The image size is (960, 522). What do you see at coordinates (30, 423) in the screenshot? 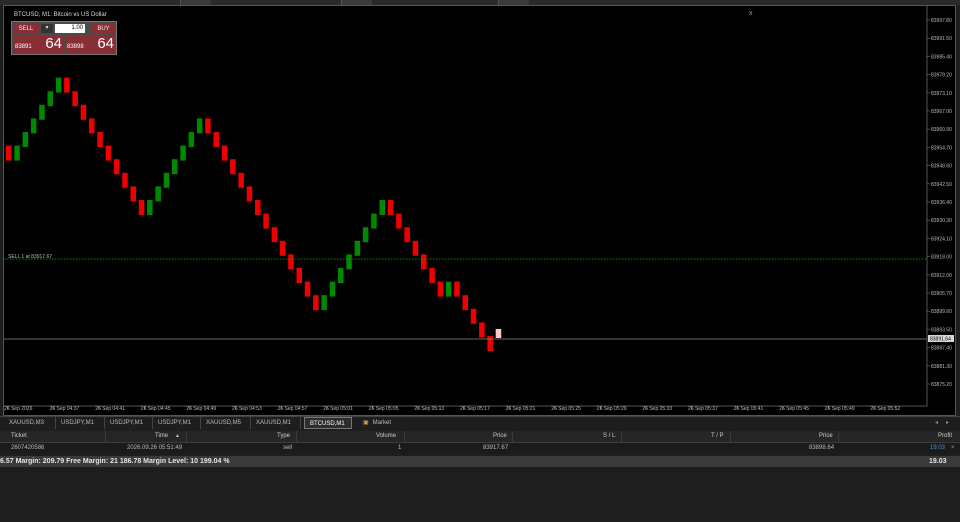
I see `tab-xauusd-m3: XAUUSD,M3` at bounding box center [30, 423].